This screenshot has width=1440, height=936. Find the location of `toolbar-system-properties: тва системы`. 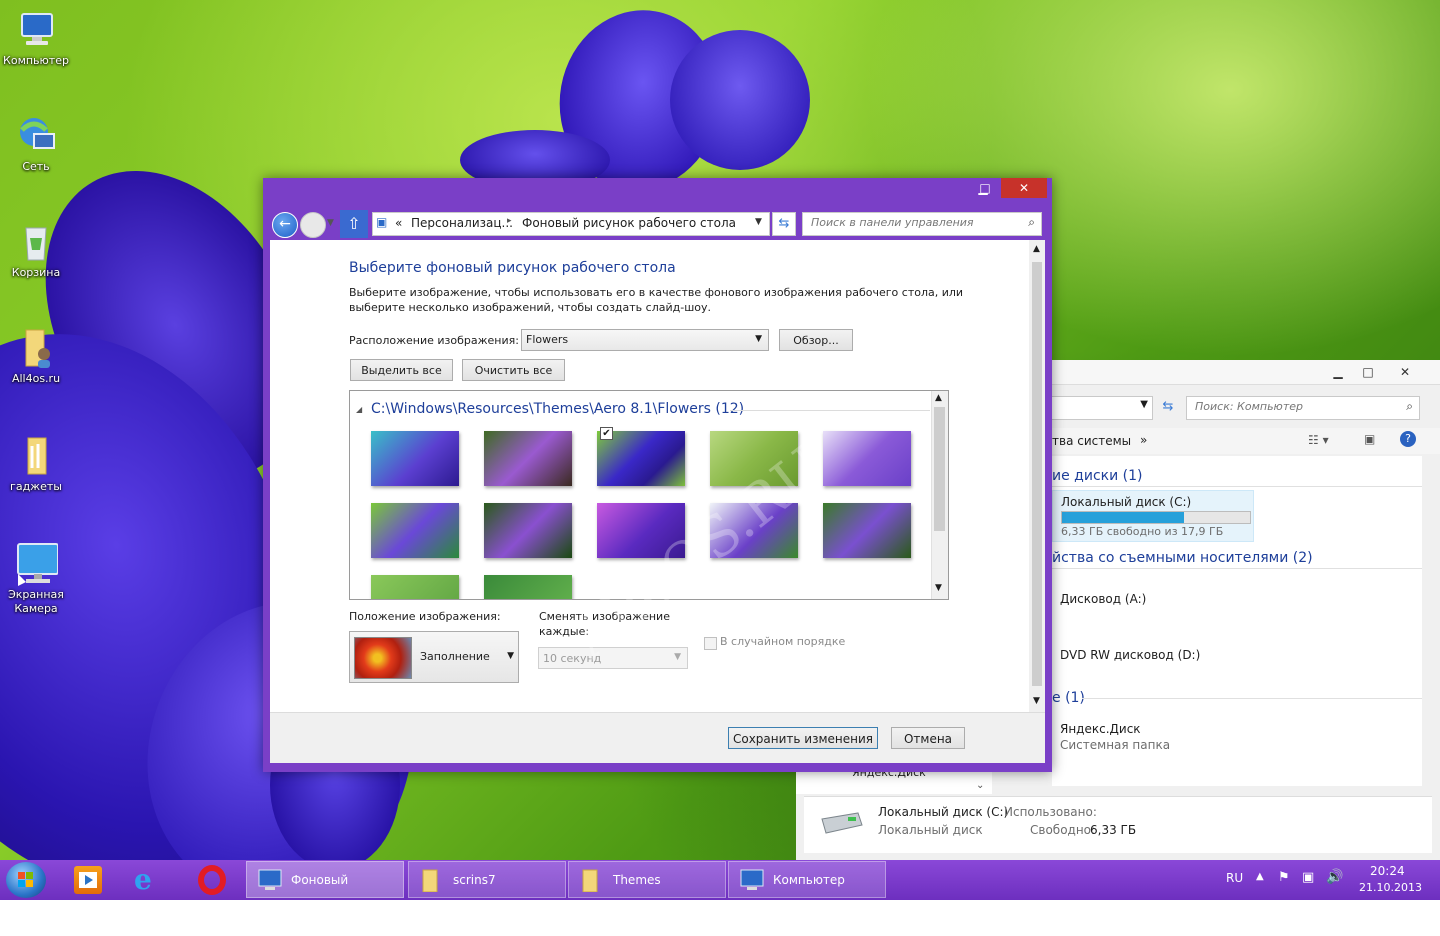

toolbar-system-properties: тва системы is located at coordinates (1091, 441).